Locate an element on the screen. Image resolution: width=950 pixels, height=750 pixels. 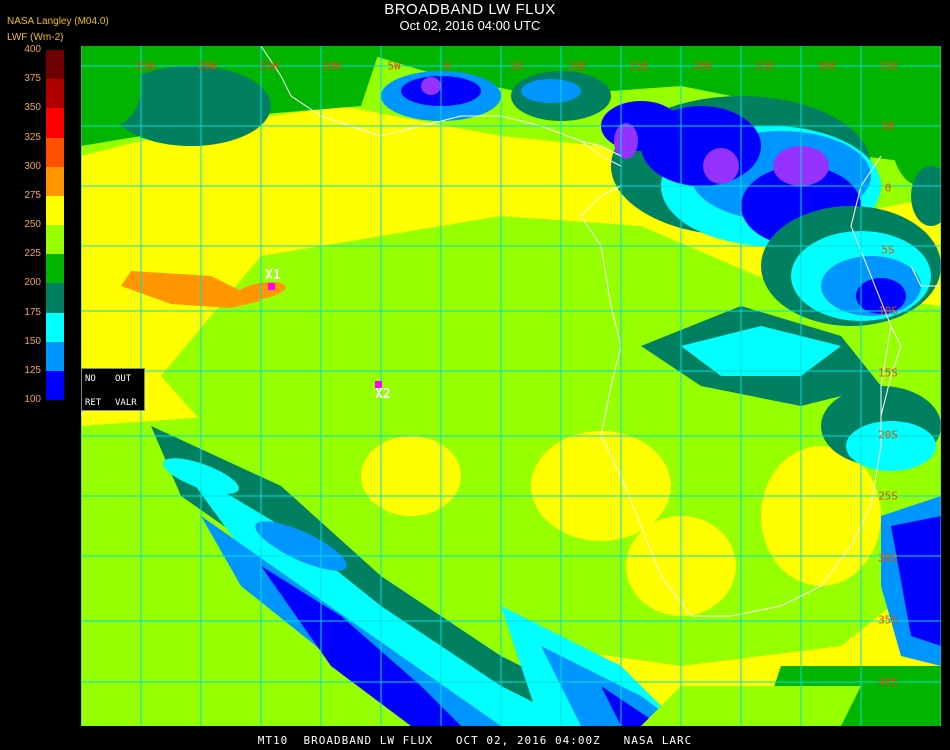
latitude-label: 5S is located at coordinates (888, 250).